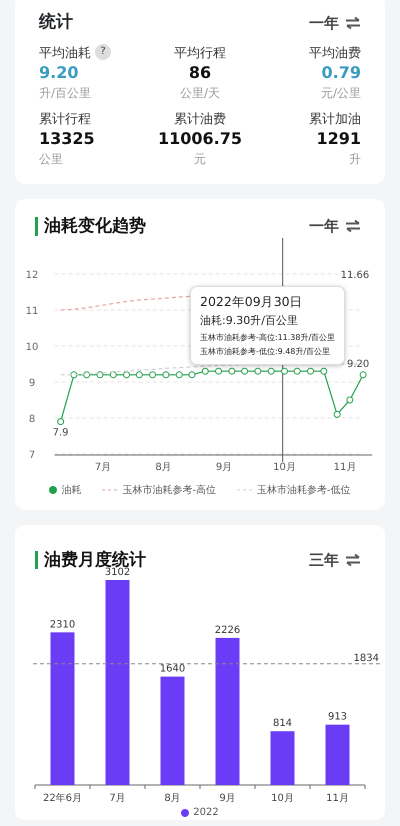  Describe the element at coordinates (206, 813) in the screenshot. I see `legend-label: 2022` at that location.